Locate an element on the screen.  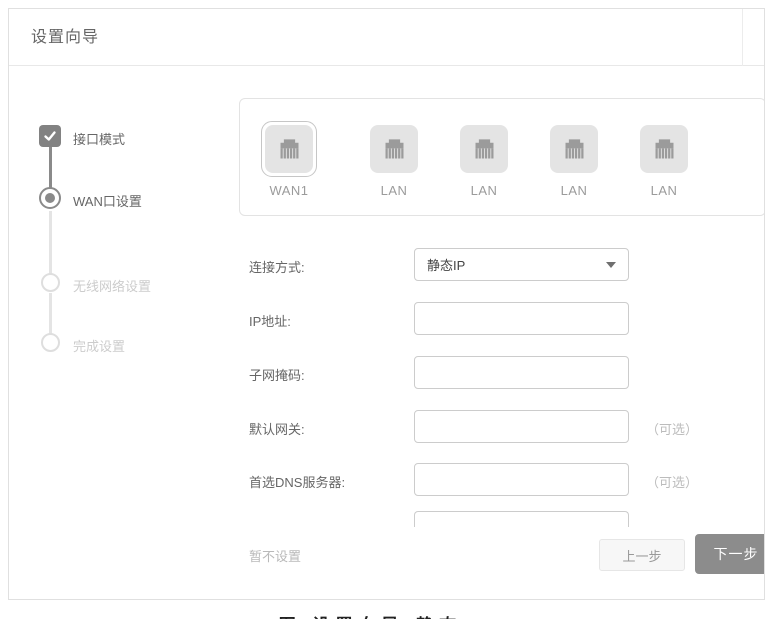
ports-panel: WAN1 LAN LAN LAN LAN is located at coordinates (501, 157).